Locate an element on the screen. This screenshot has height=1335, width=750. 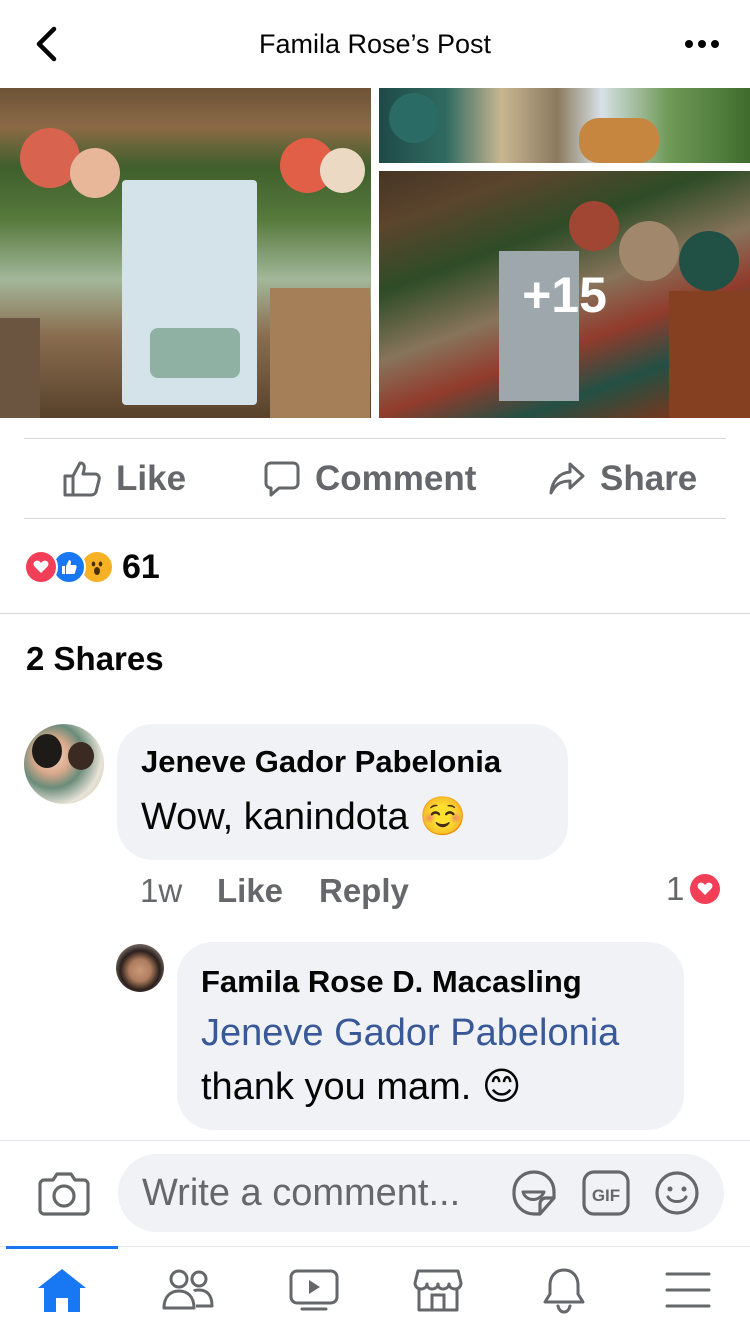
chevron-left-icon is located at coordinates (46, 44).